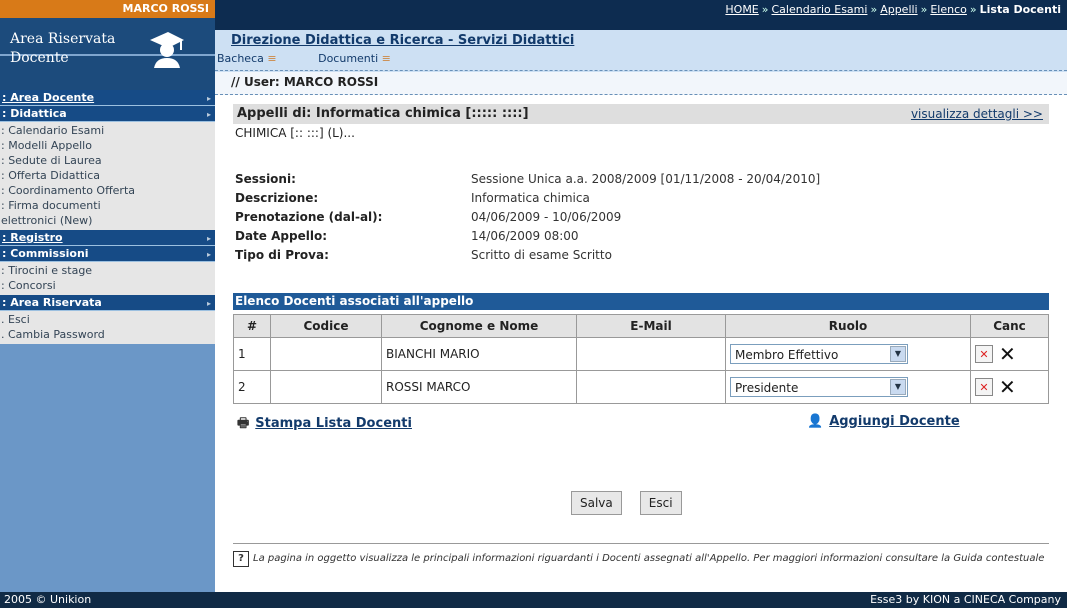 This screenshot has height=608, width=1067. Describe the element at coordinates (107, 98) in the screenshot. I see `sidebar-section-area-docente: : Area Docente ▸` at that location.